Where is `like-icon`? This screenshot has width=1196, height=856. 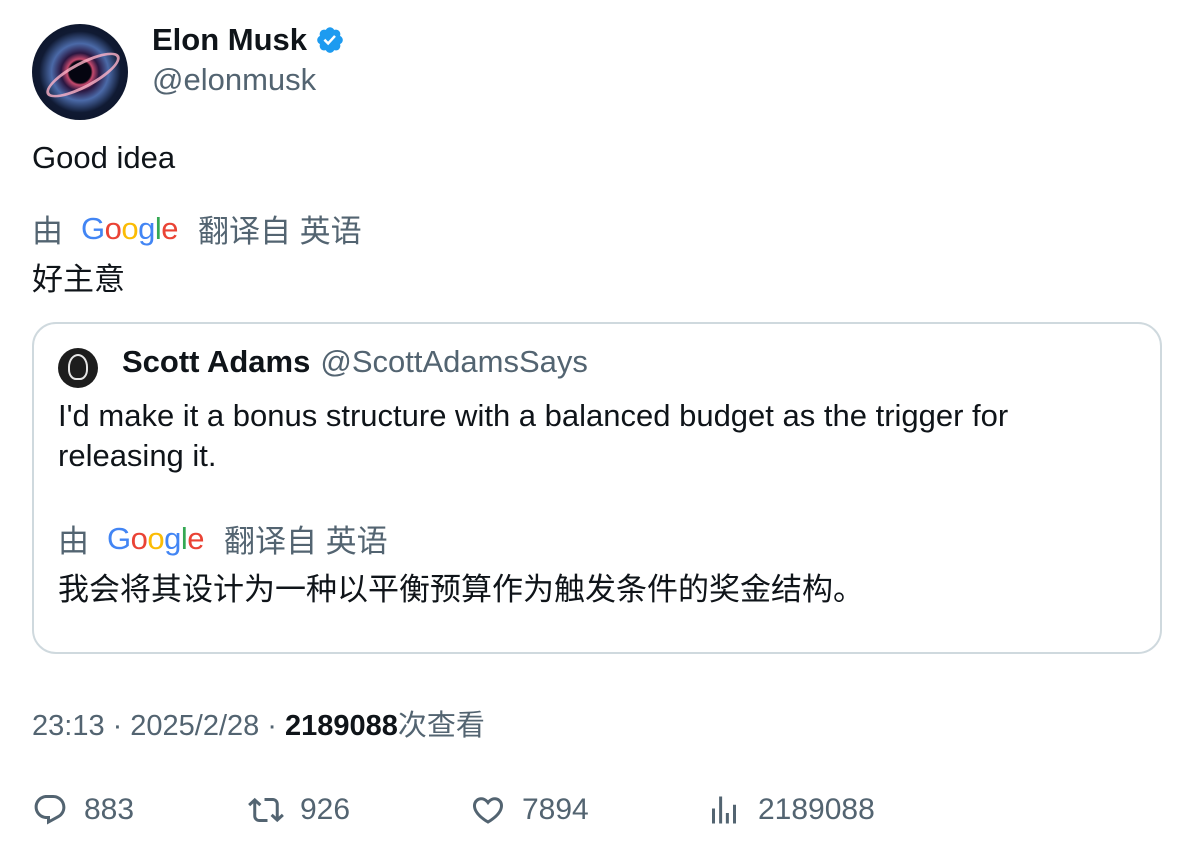
like-icon is located at coordinates (488, 810).